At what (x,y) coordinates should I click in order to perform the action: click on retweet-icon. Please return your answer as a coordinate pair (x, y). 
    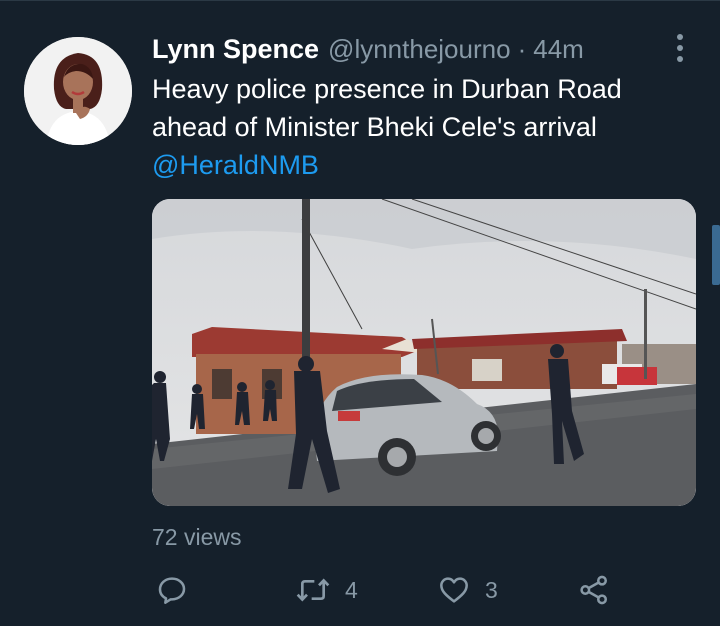
    Looking at the image, I should click on (313, 590).